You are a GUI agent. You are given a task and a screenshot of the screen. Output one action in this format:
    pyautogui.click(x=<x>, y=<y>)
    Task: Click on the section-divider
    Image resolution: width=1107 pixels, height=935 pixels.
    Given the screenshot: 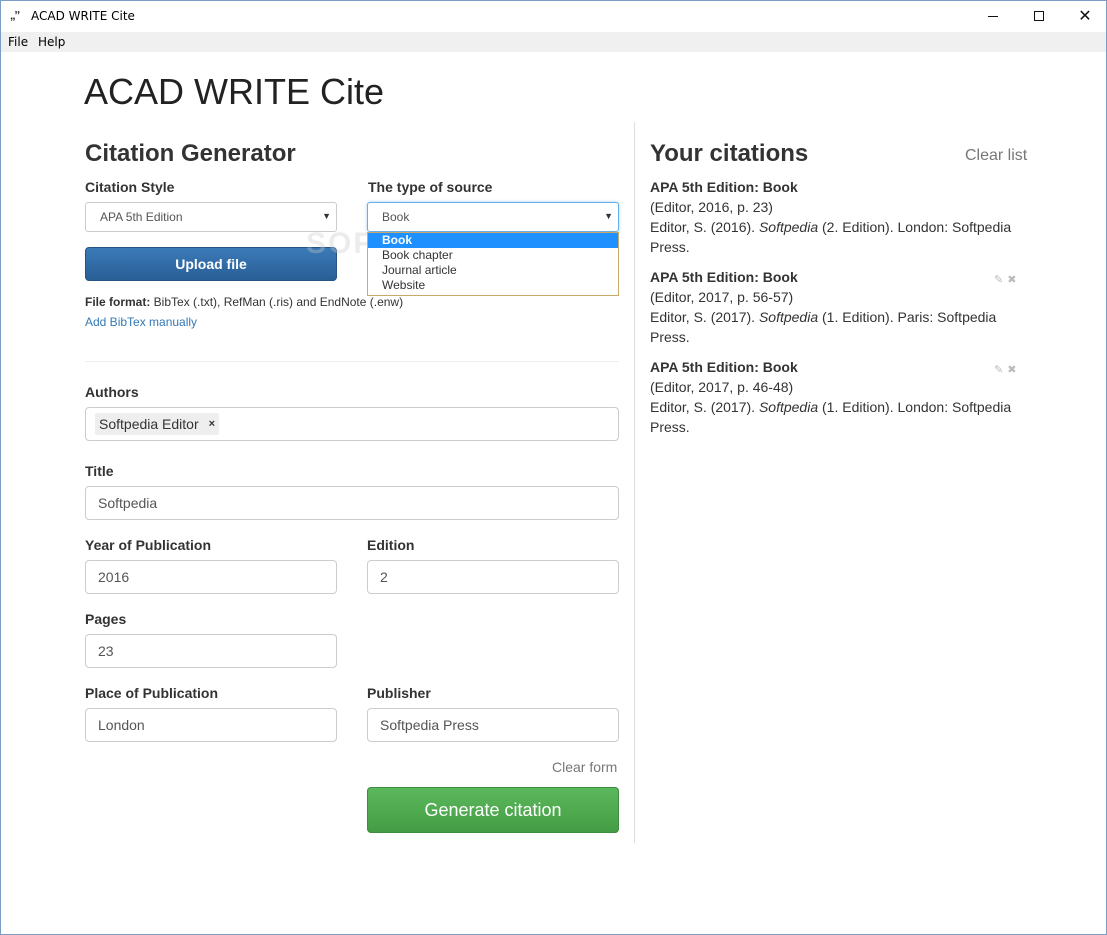 What is the action you would take?
    pyautogui.click(x=352, y=361)
    